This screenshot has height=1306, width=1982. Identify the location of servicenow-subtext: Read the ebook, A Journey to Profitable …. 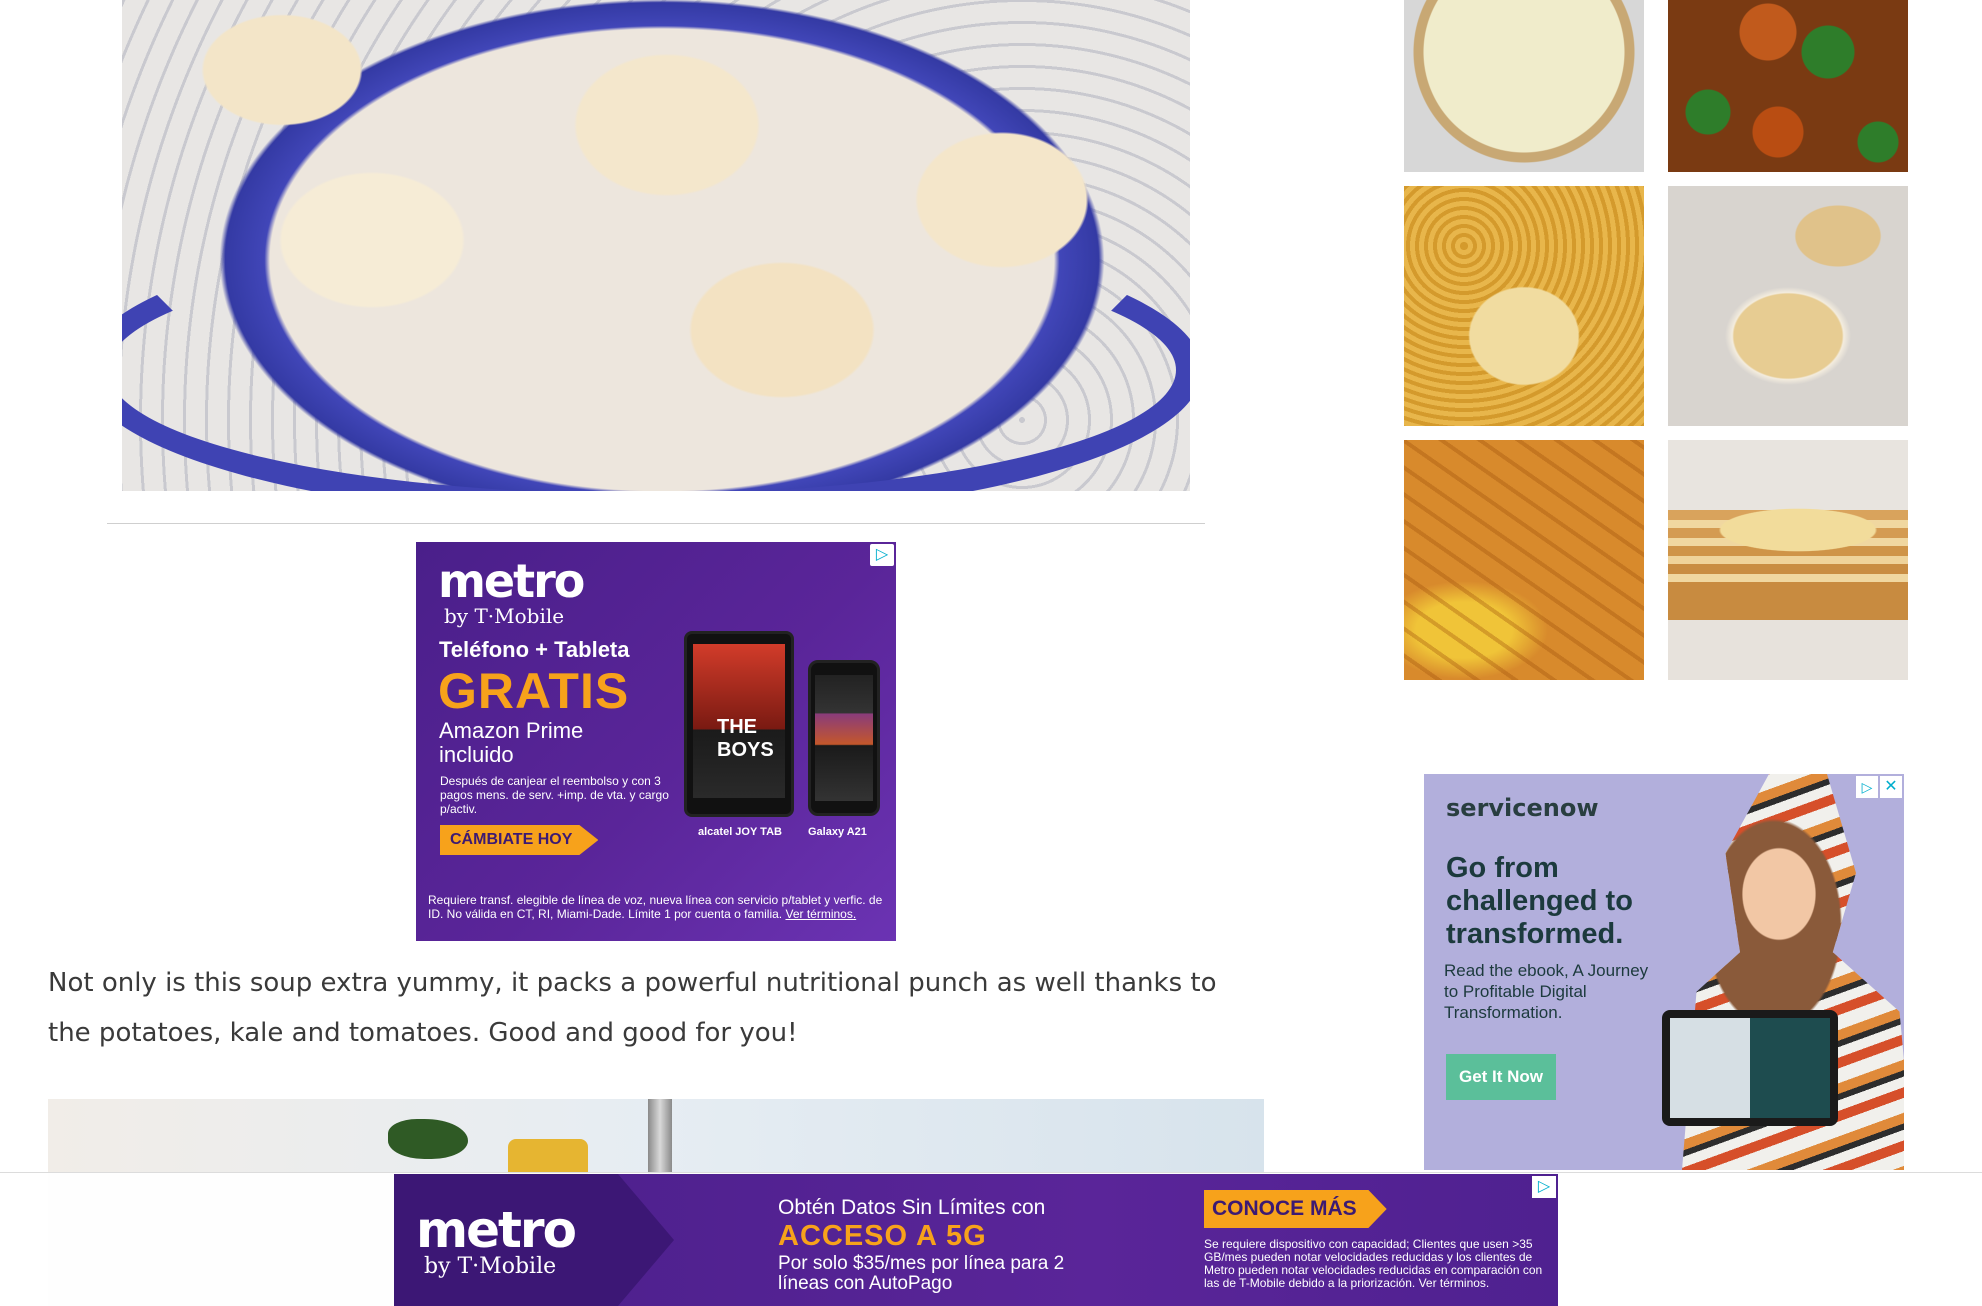
(1546, 991).